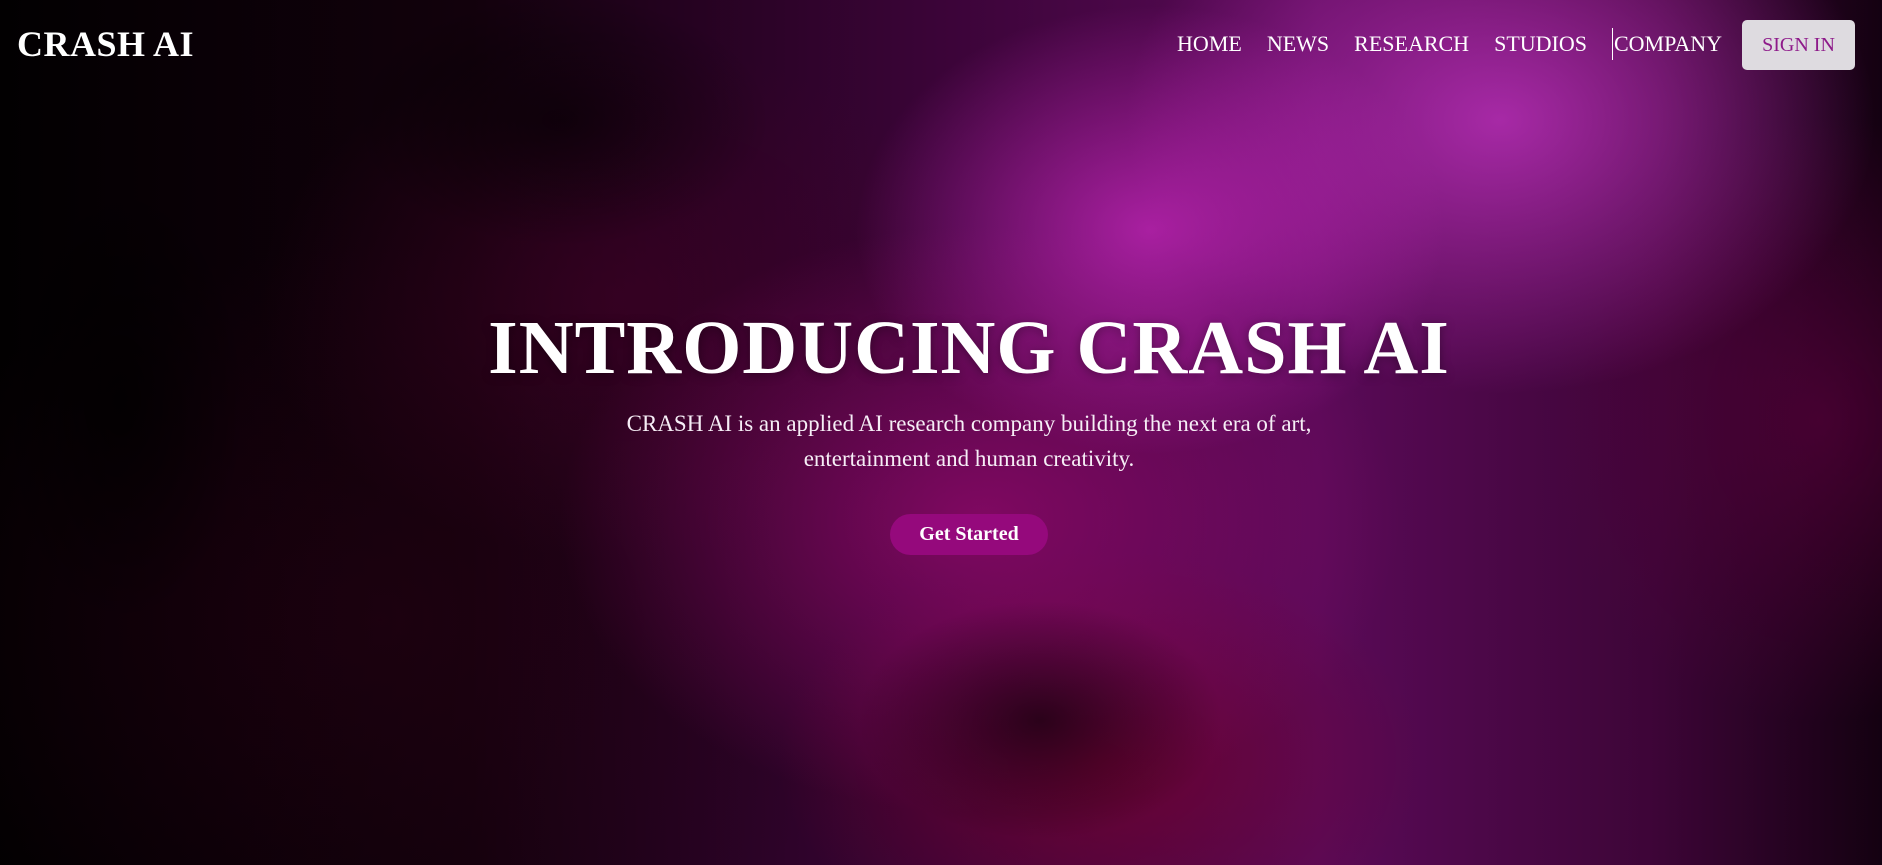  I want to click on nav-link-home: HOME, so click(1209, 44).